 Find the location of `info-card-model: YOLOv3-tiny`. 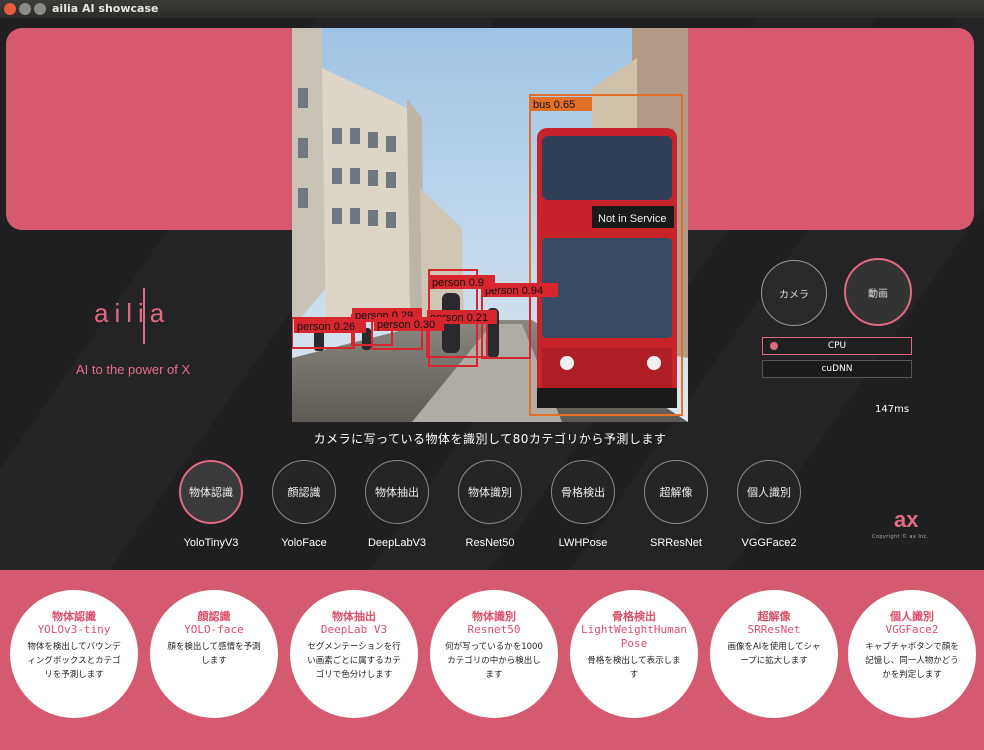

info-card-model: YOLOv3-tiny is located at coordinates (74, 629).